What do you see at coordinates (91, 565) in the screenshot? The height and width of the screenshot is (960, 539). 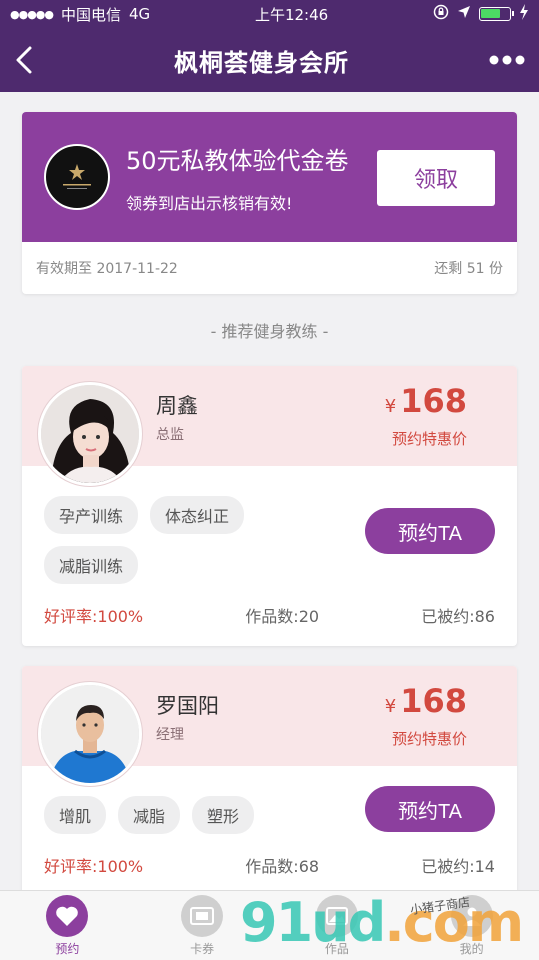 I see `skill-tag: 减脂训练` at bounding box center [91, 565].